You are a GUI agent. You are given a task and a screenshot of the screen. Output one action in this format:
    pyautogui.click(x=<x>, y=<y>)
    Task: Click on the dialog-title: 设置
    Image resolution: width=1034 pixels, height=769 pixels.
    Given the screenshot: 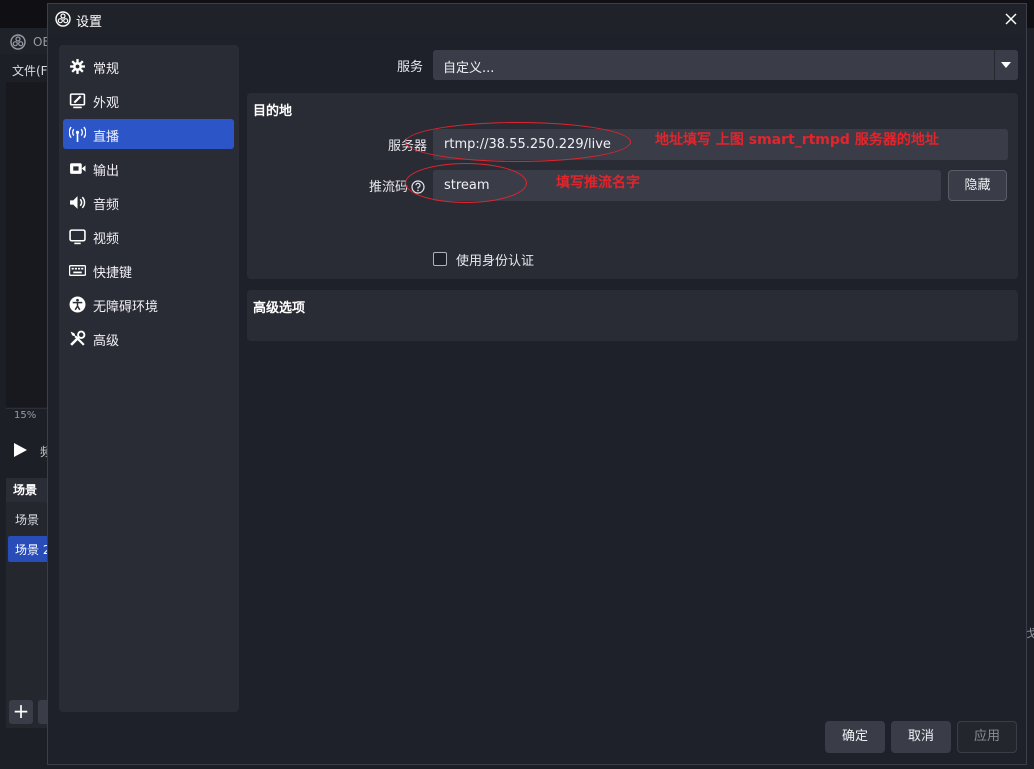 What is the action you would take?
    pyautogui.click(x=89, y=22)
    